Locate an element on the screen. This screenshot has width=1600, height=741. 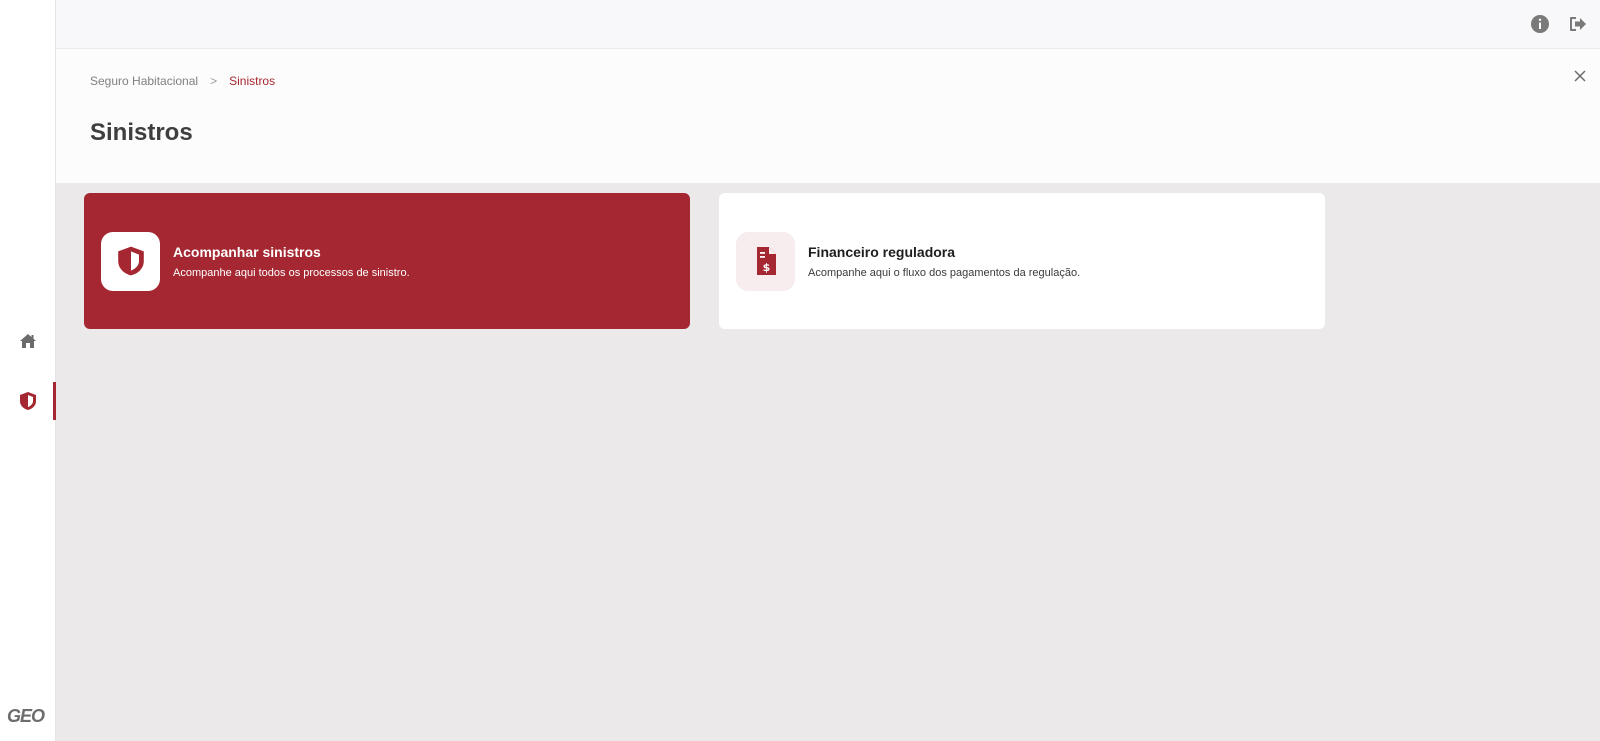
breadcrumb-item-sinistros: Sinistros is located at coordinates (252, 81).